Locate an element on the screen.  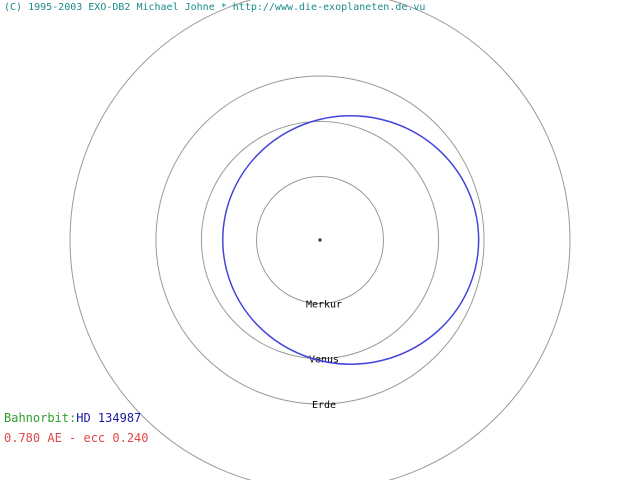
orbit-parameters: 0.780 AE - ecc 0.240 is located at coordinates (76, 438).